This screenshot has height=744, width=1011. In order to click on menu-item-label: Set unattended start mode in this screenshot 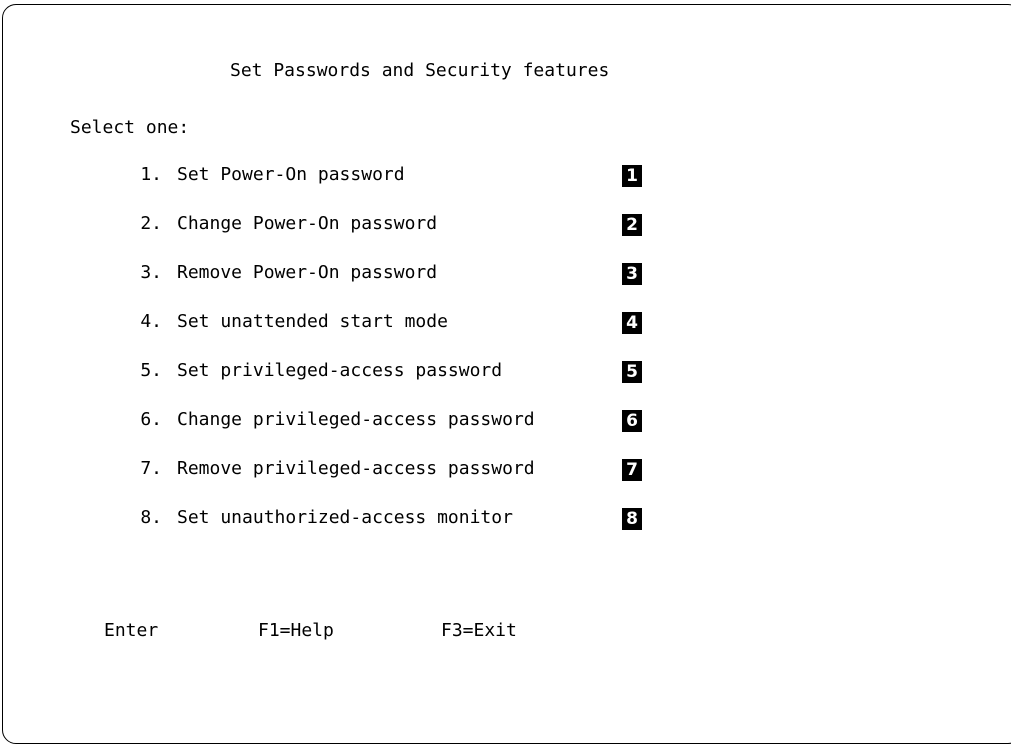, I will do `click(312, 321)`.